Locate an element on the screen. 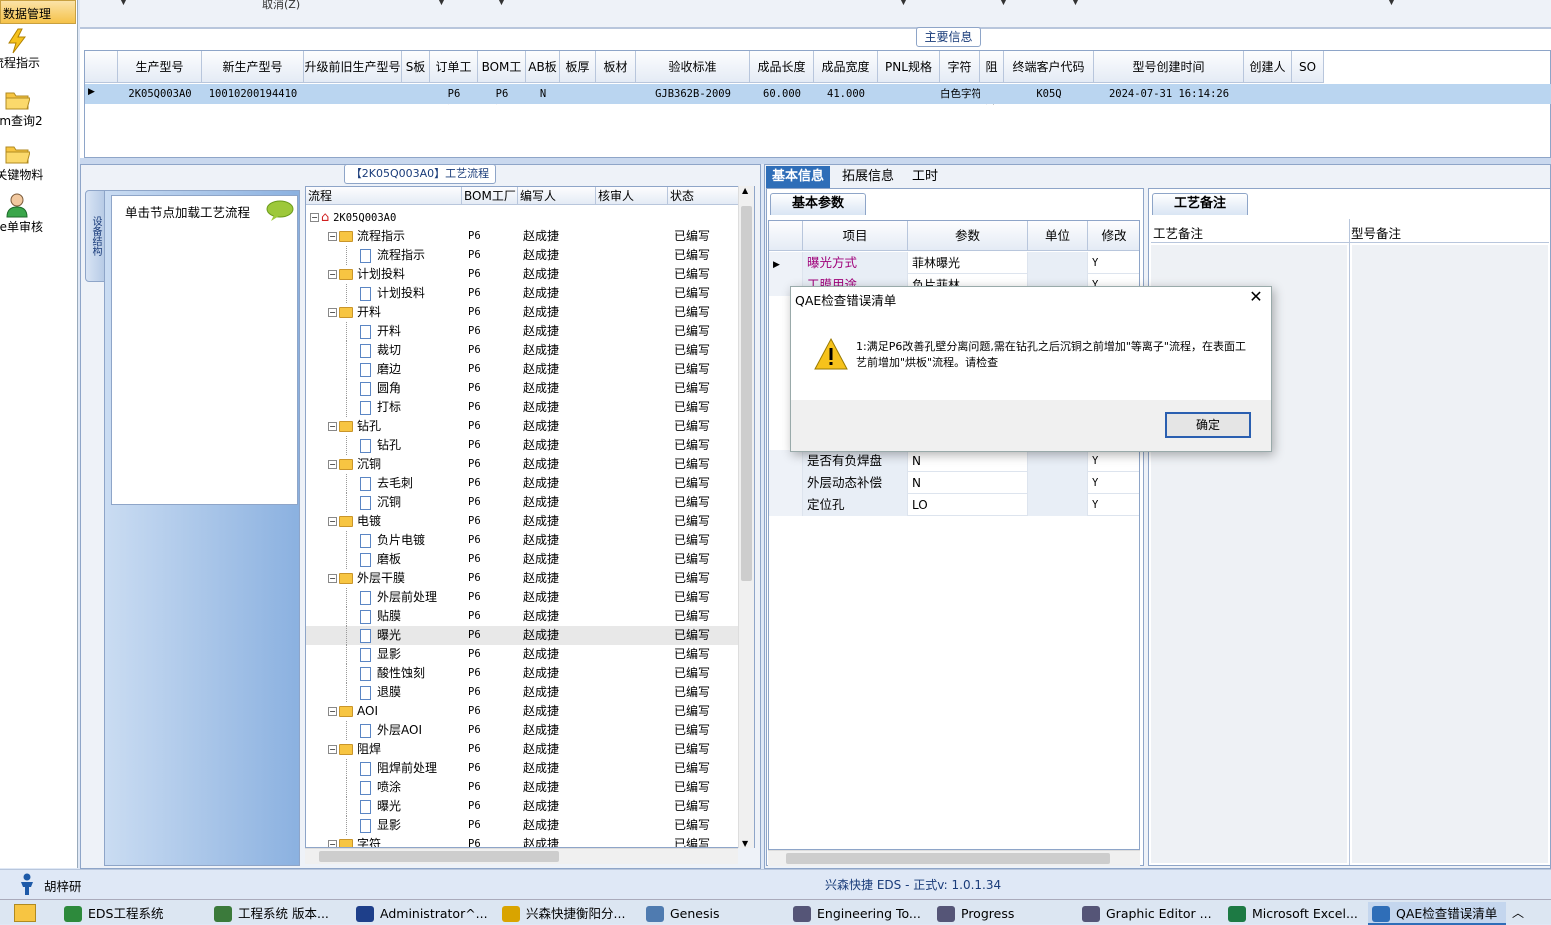 The image size is (1551, 925). tree-row: 裁切 P6 赵成捷 已编写 is located at coordinates (523, 350).